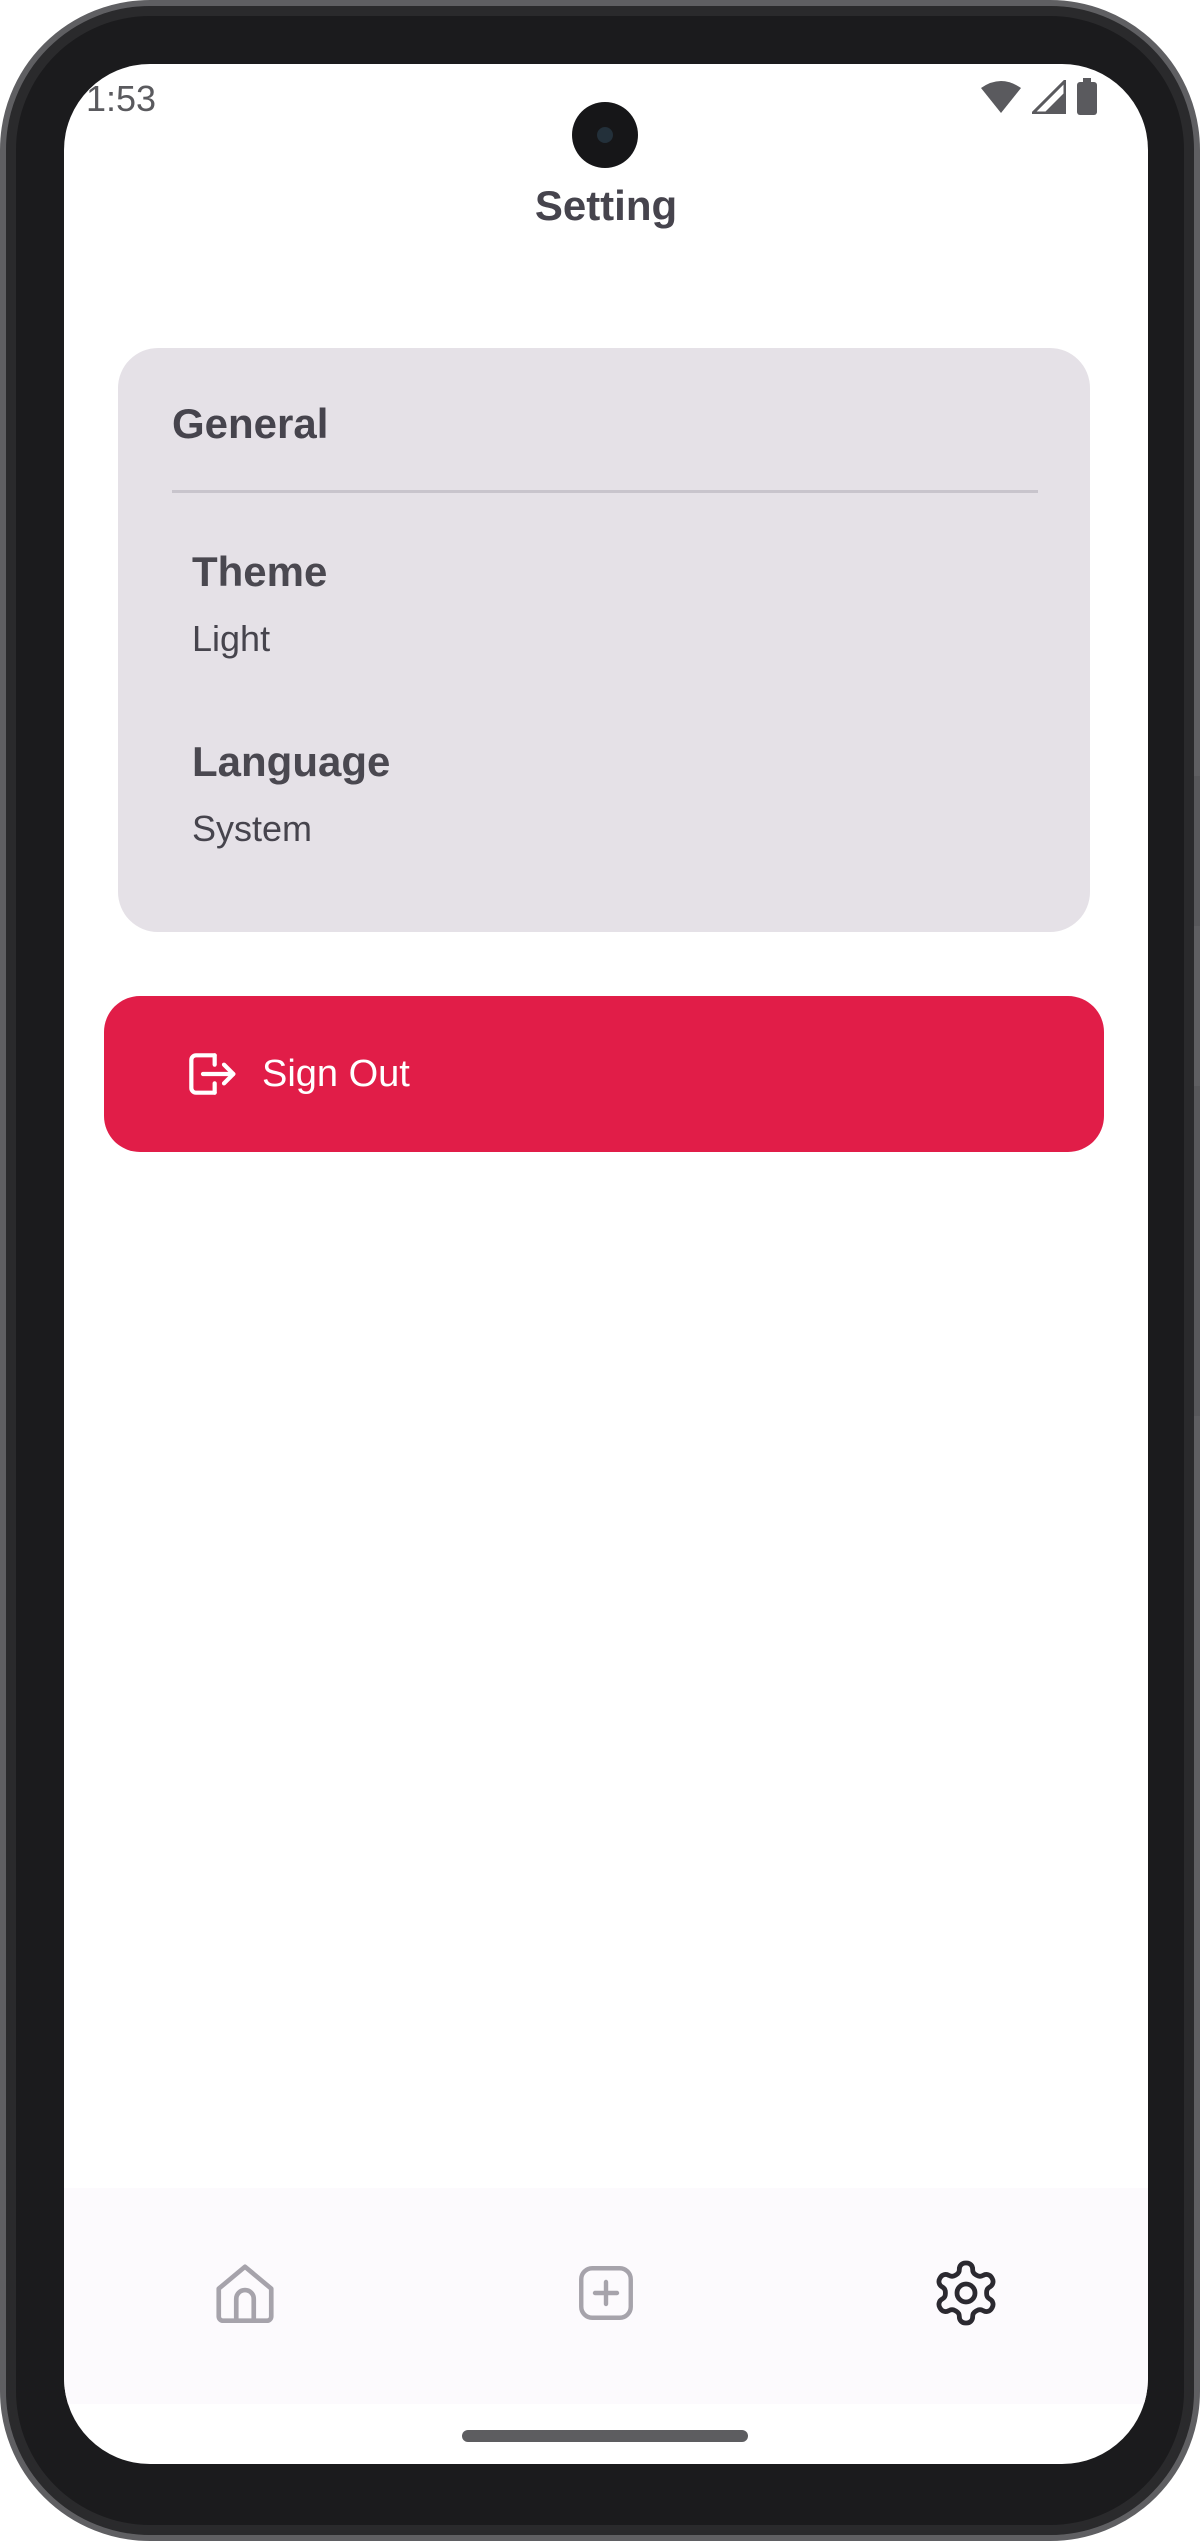  Describe the element at coordinates (231, 638) in the screenshot. I see `theme-value: Light` at that location.